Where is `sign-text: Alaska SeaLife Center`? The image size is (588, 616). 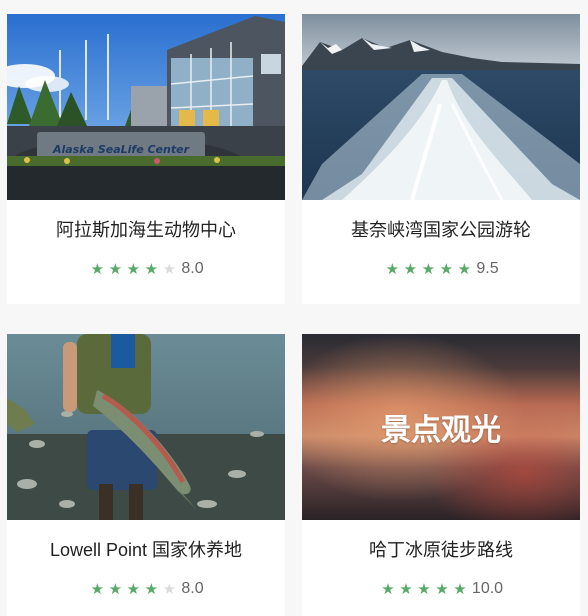 sign-text: Alaska SeaLife Center is located at coordinates (121, 149).